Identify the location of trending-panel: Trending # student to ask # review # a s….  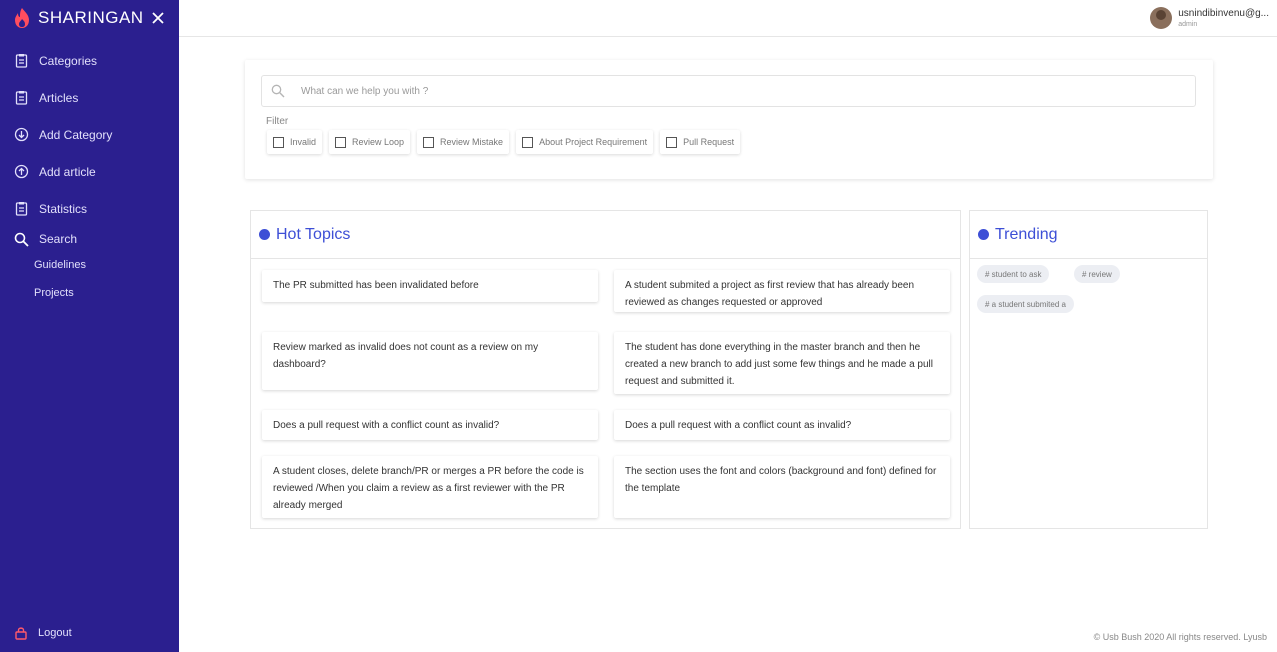
(1088, 369).